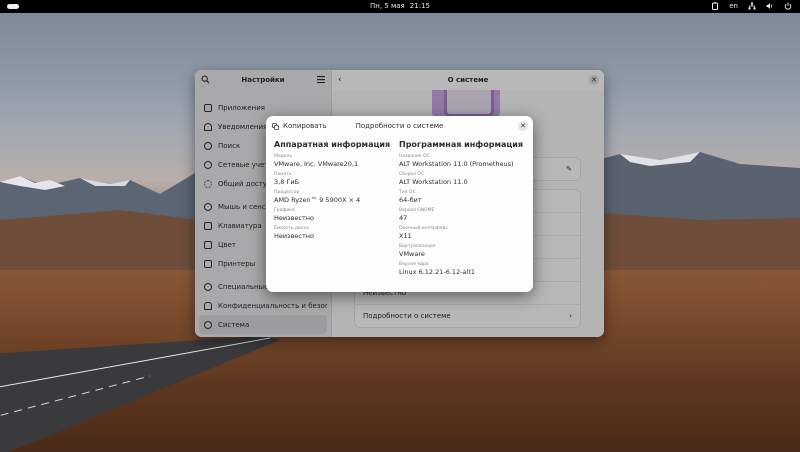  I want to click on sw-virtualization: Виртуализация VMware, so click(463, 251).